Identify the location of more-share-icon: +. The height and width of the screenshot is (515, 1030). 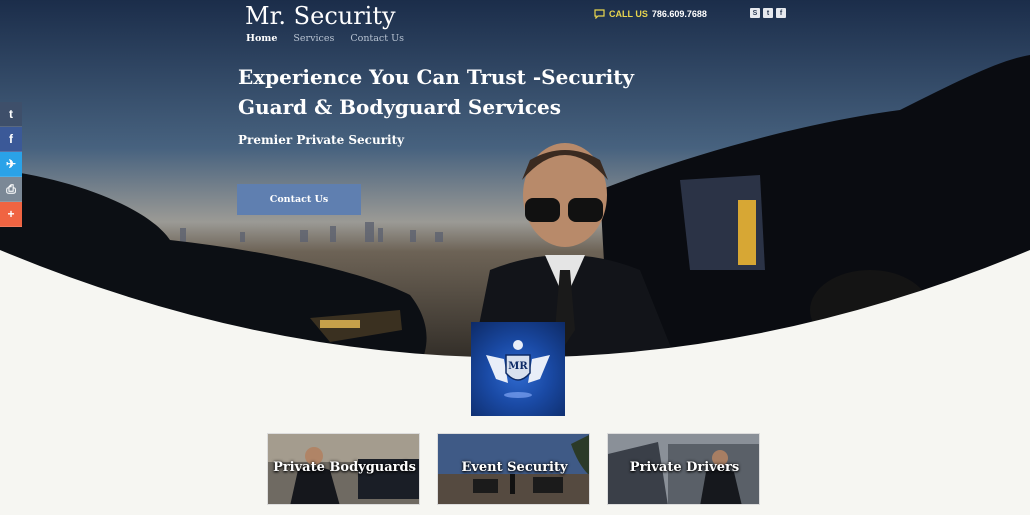
(11, 214).